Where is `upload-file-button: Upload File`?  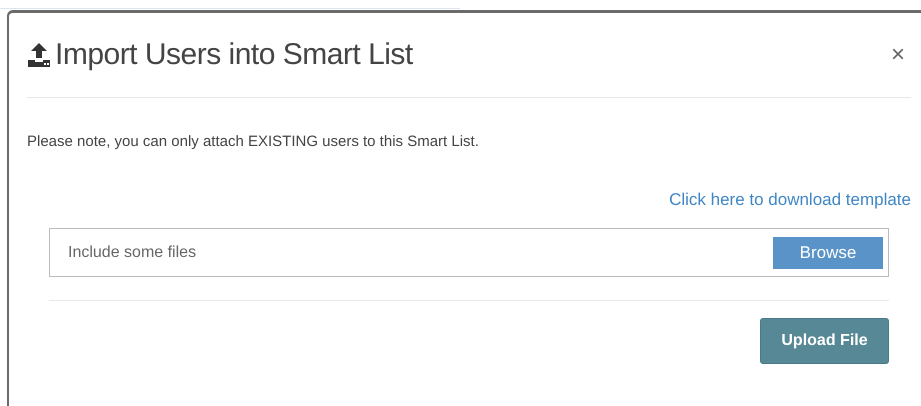
upload-file-button: Upload File is located at coordinates (824, 341).